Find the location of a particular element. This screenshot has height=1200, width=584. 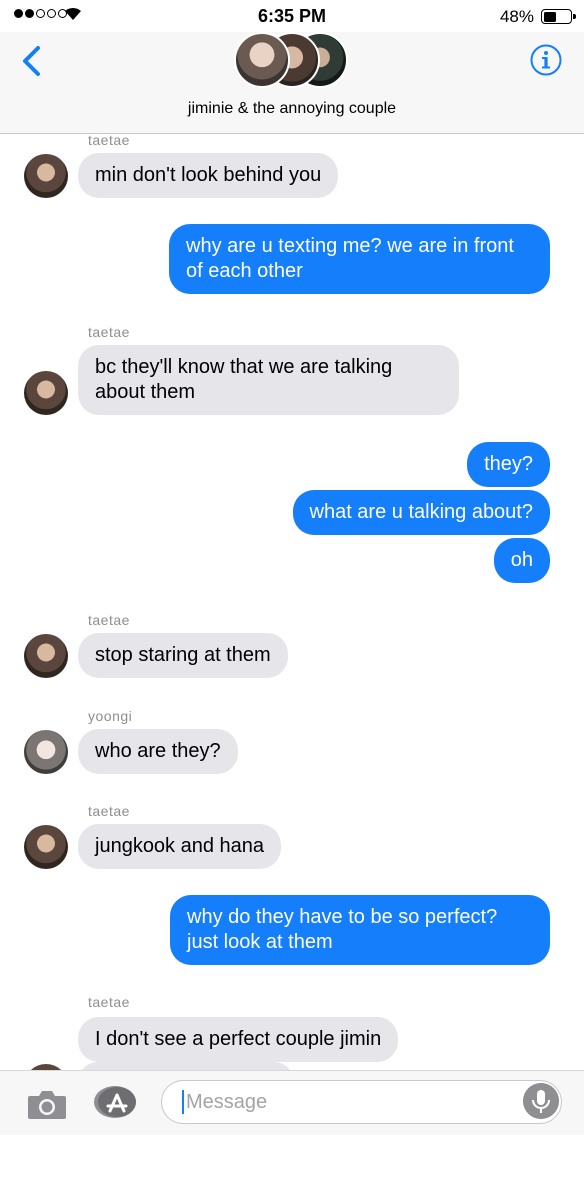

info-icon is located at coordinates (546, 60).